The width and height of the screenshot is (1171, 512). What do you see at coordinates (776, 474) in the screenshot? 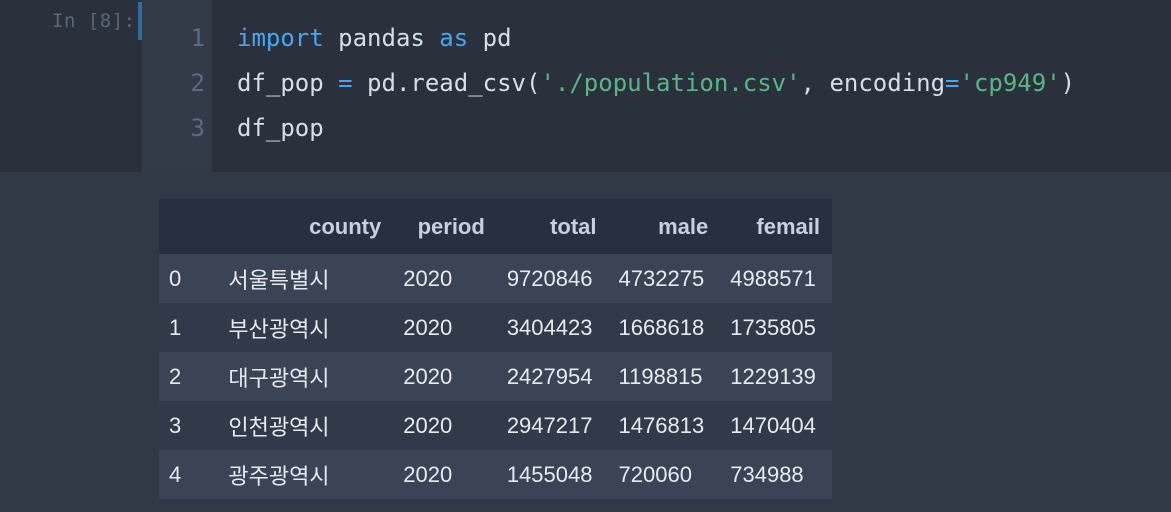
I see `cell-femail: 734988` at bounding box center [776, 474].